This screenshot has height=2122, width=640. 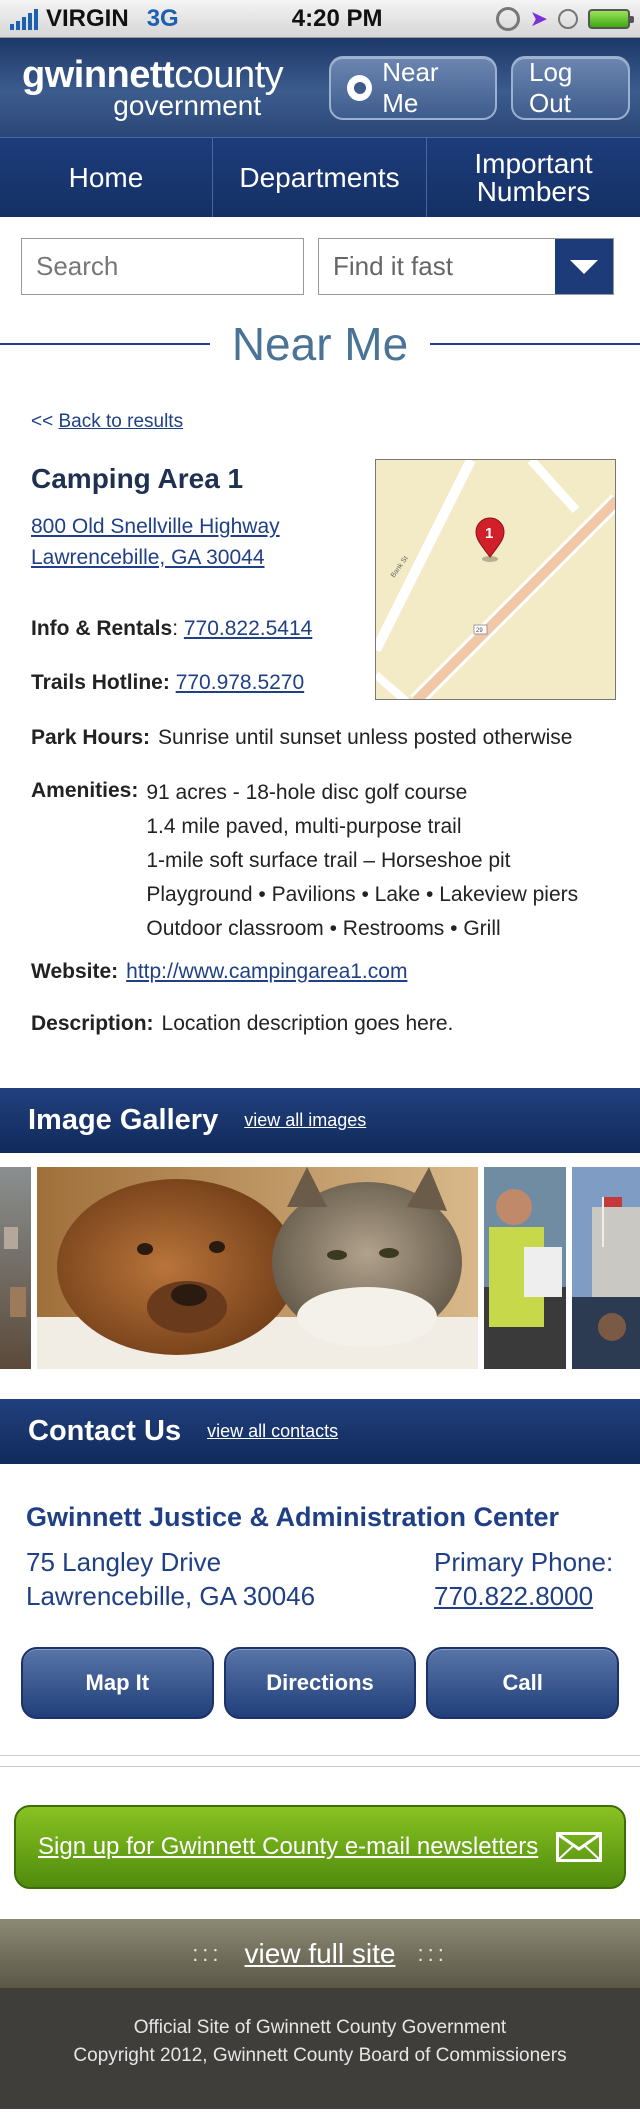 What do you see at coordinates (105, 344) in the screenshot?
I see `title-rule-left` at bounding box center [105, 344].